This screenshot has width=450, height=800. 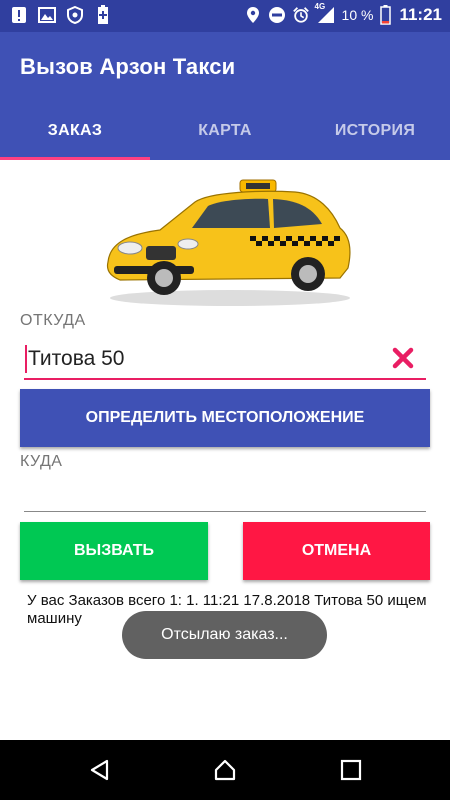 I want to click on tab-order: ЗАКАЗ, so click(x=75, y=135).